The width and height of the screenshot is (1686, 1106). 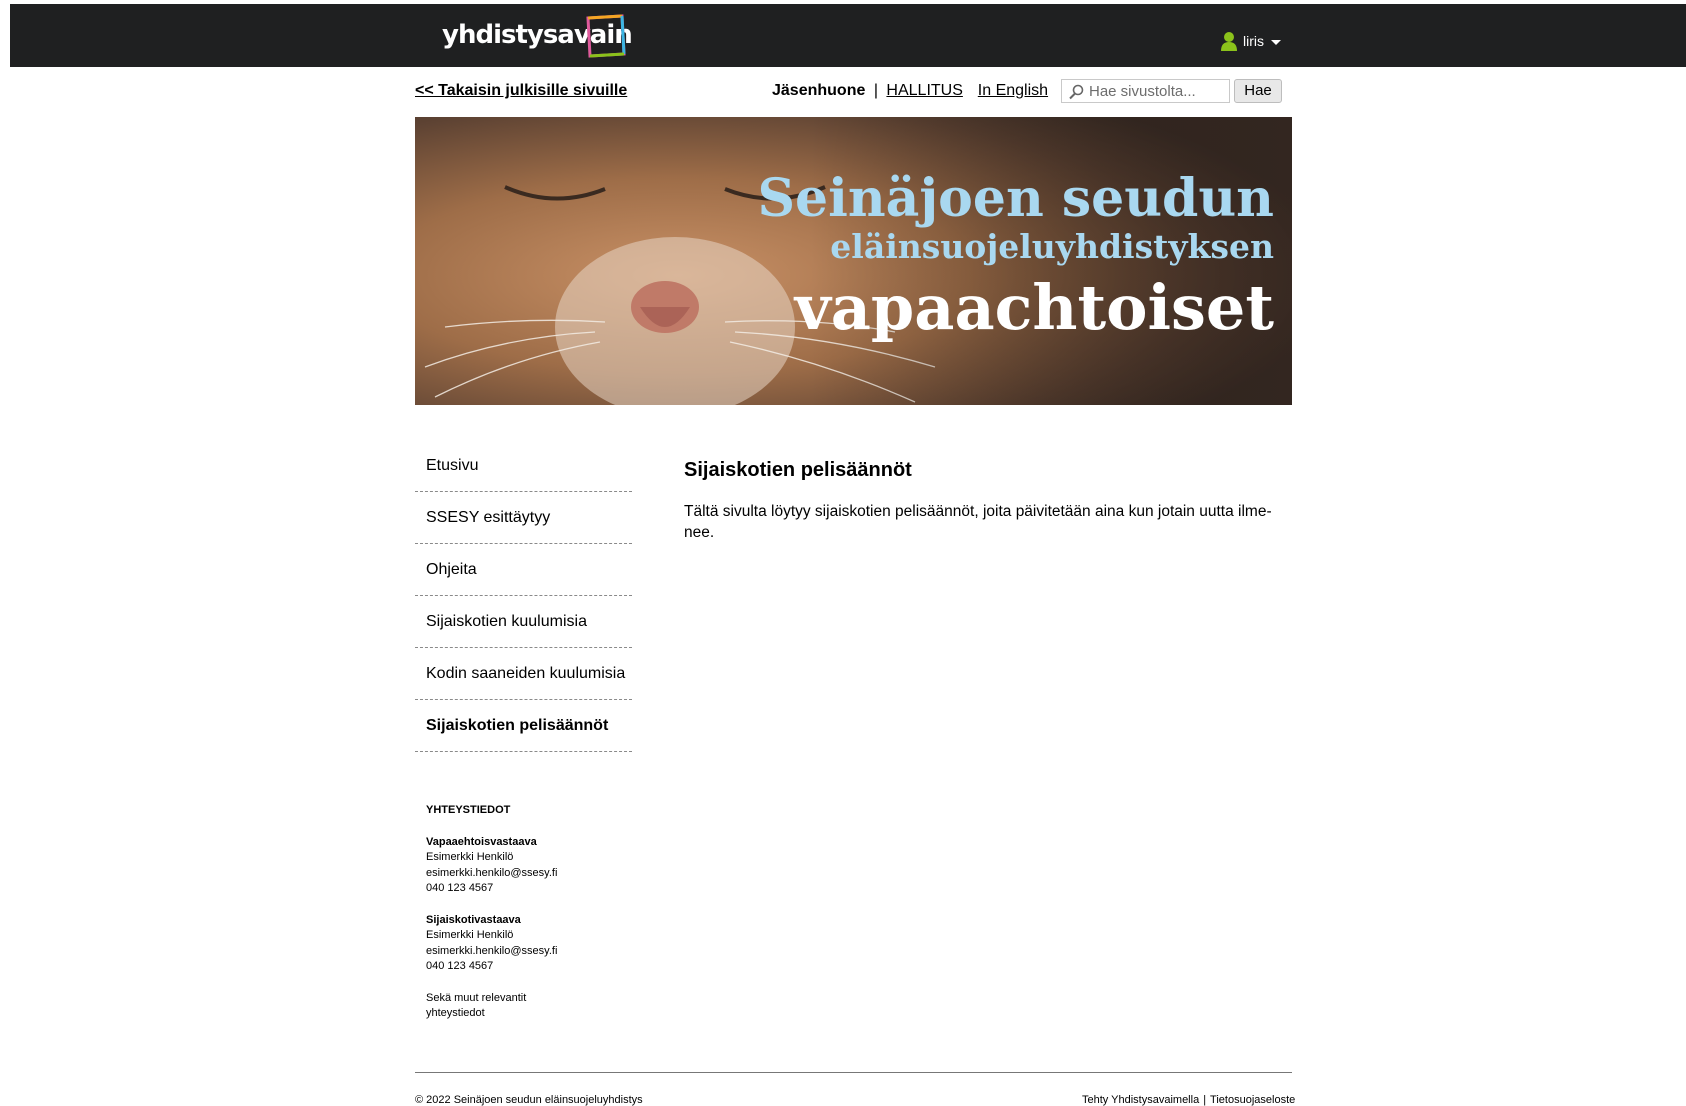 I want to click on sidebar-item-kodin-saaneiden-kuulumisia: Kodin saaneiden kuulumisia, so click(x=523, y=674).